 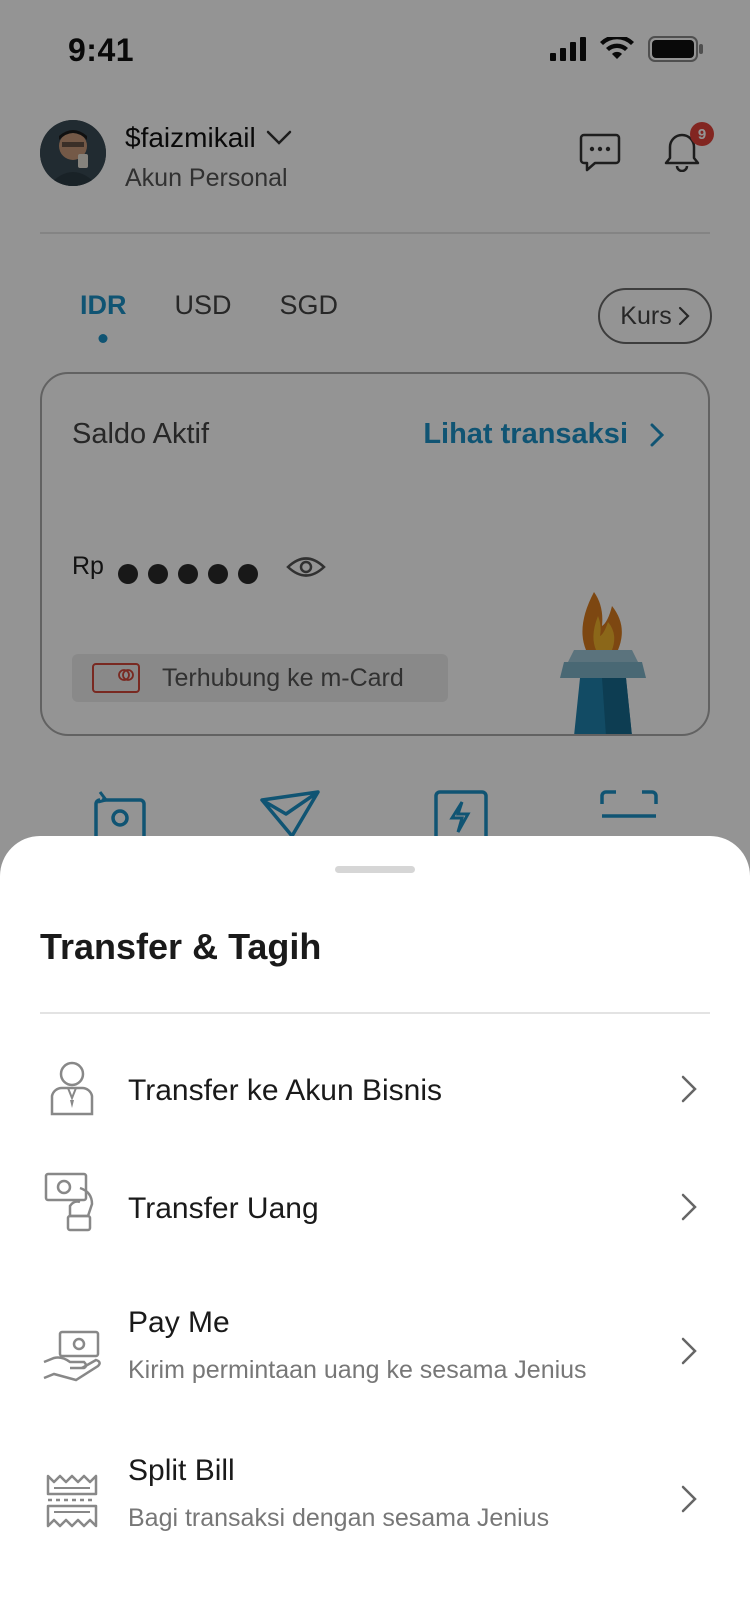 I want to click on sheet-title: Transfer & Tagih, so click(x=181, y=946).